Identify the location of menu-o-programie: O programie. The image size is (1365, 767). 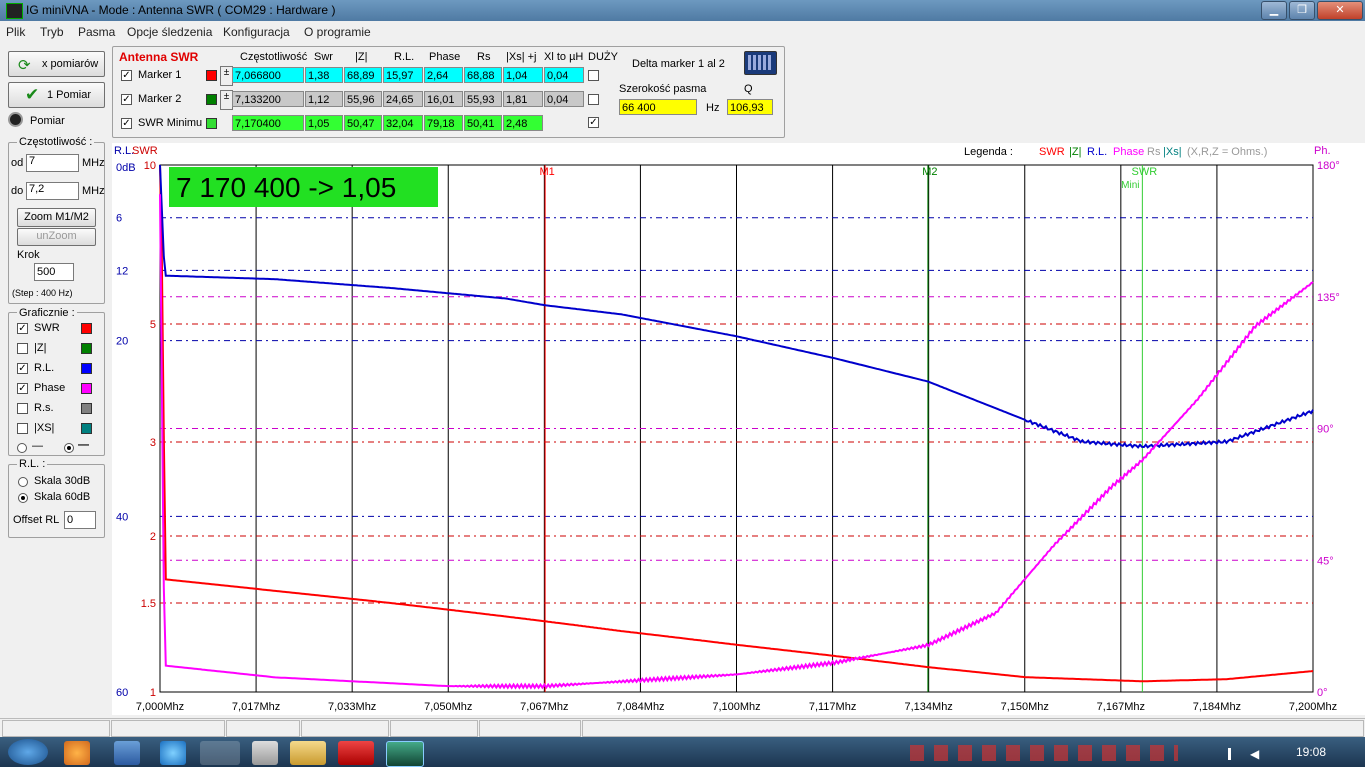
(337, 32).